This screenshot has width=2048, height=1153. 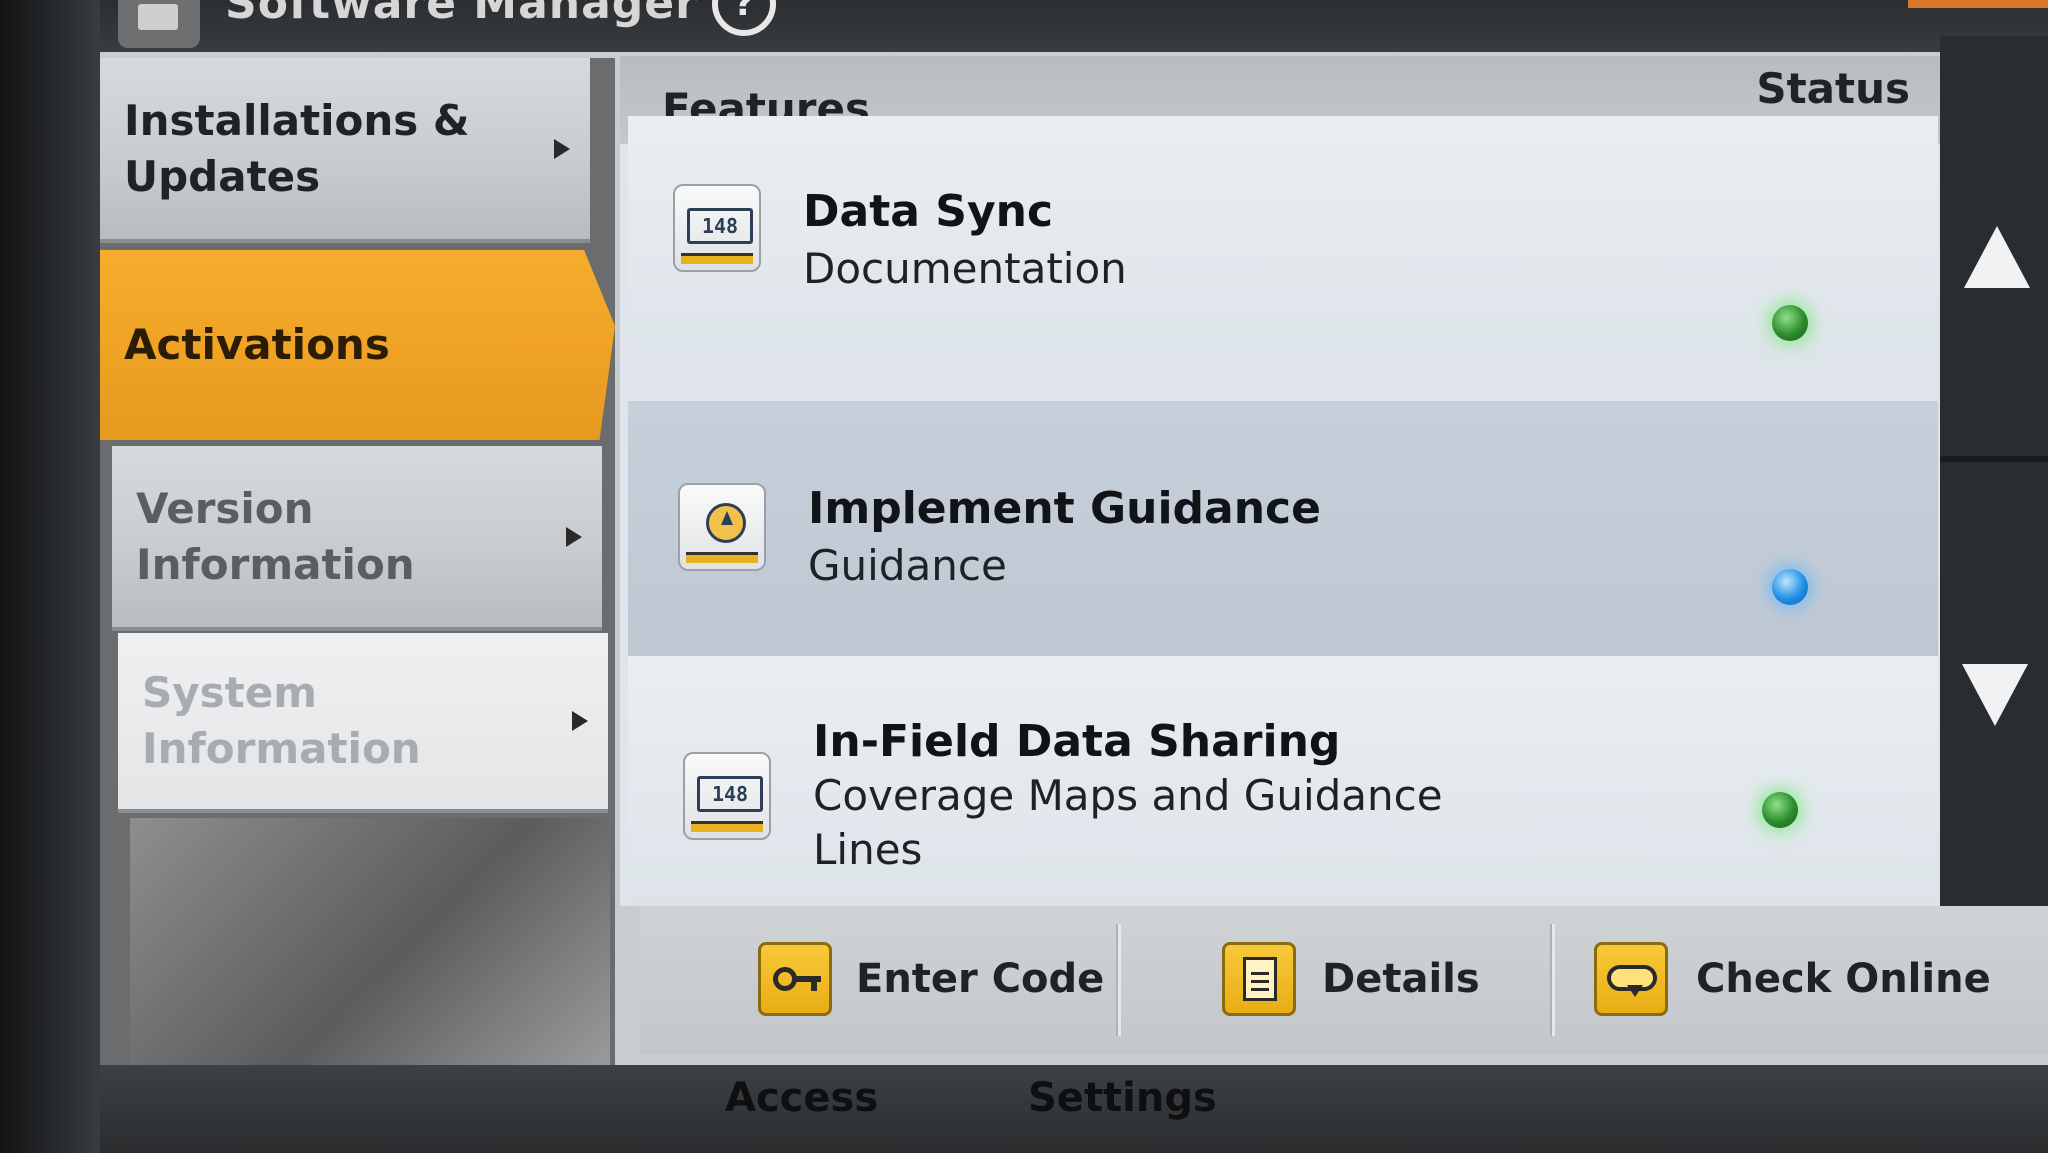 I want to click on feature-subtitle: Guidance, so click(x=907, y=565).